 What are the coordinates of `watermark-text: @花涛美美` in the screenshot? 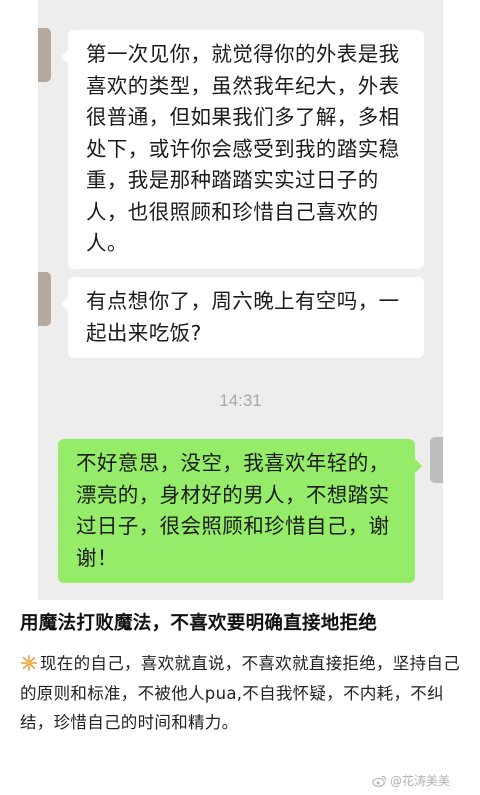 It's located at (419, 781).